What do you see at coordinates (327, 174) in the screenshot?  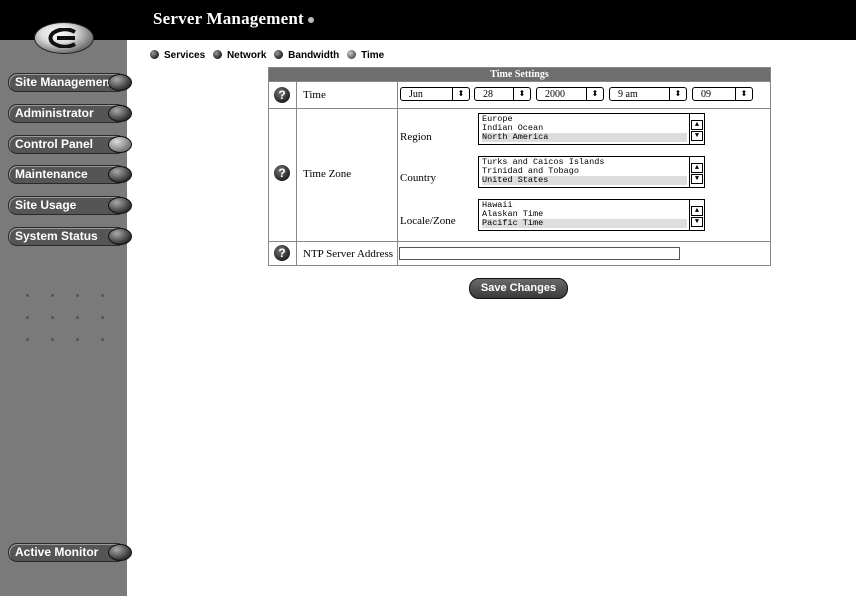 I see `time-zone-label: Time Zone` at bounding box center [327, 174].